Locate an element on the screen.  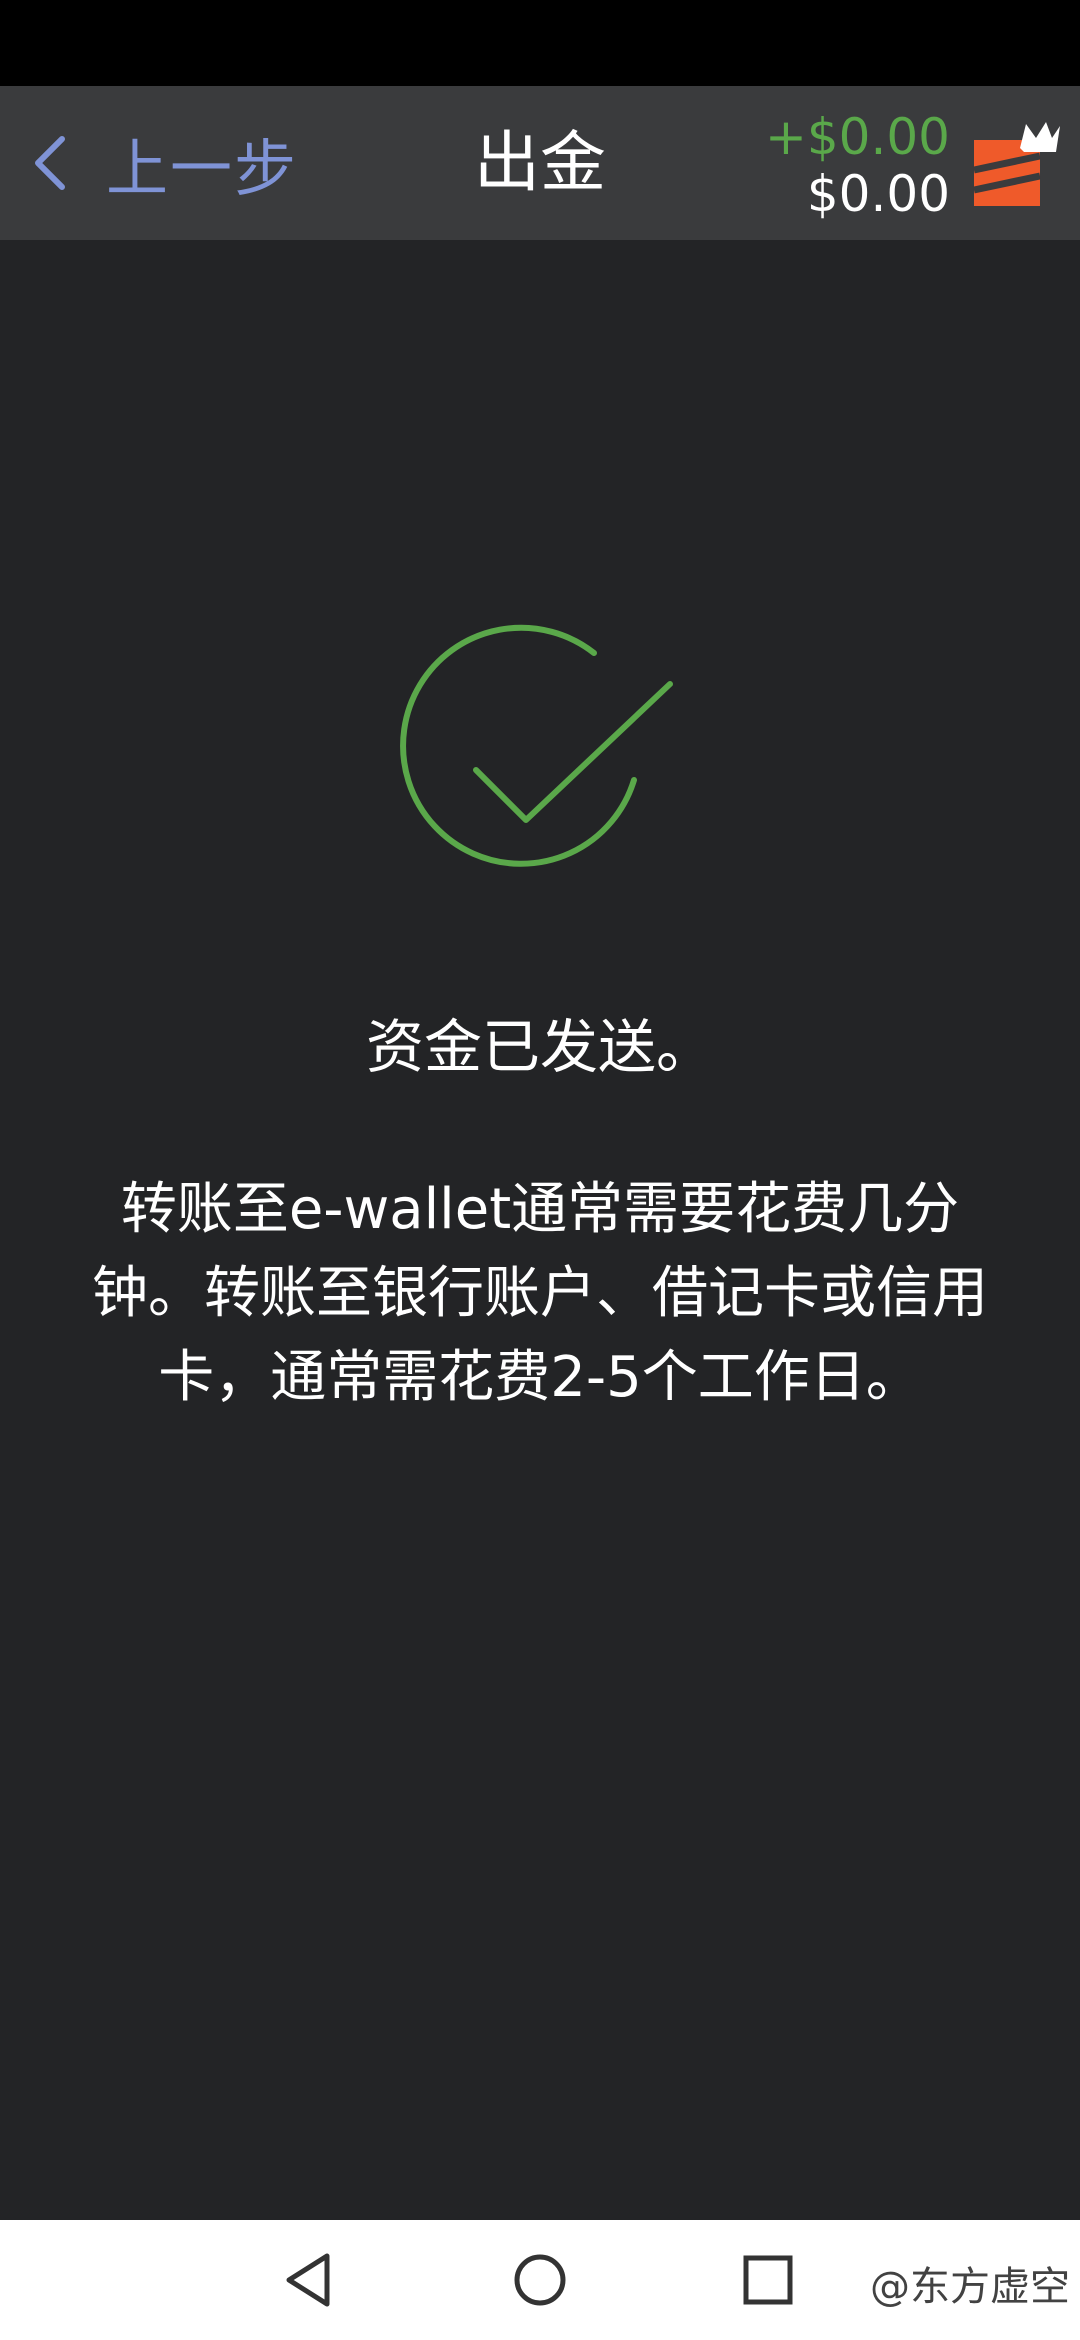
back-button: 上一步 is located at coordinates (164, 163).